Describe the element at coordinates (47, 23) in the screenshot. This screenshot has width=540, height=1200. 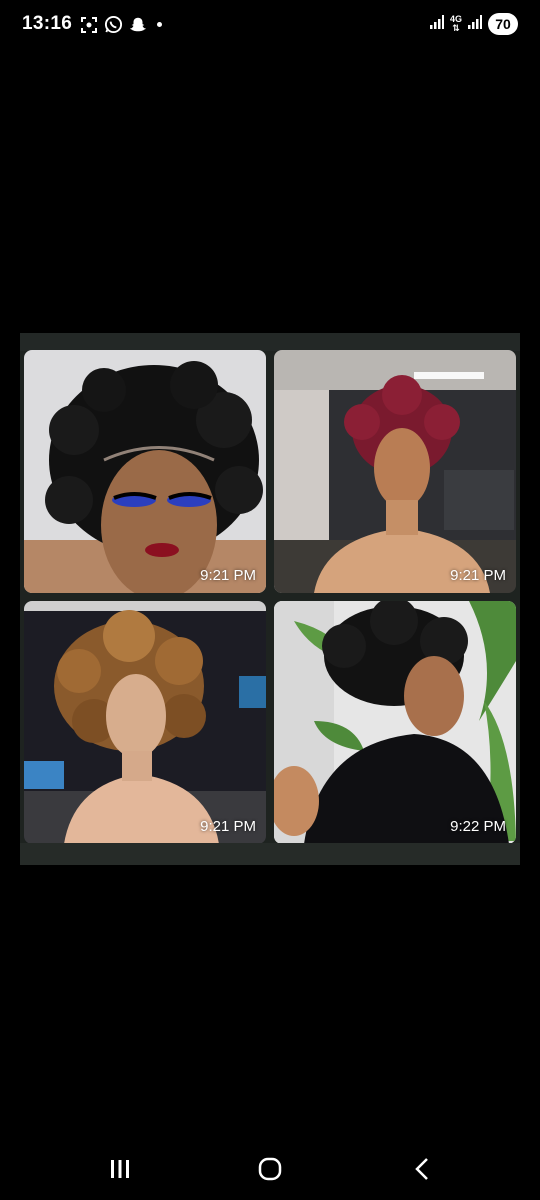
I see `status-time: 13:16` at that location.